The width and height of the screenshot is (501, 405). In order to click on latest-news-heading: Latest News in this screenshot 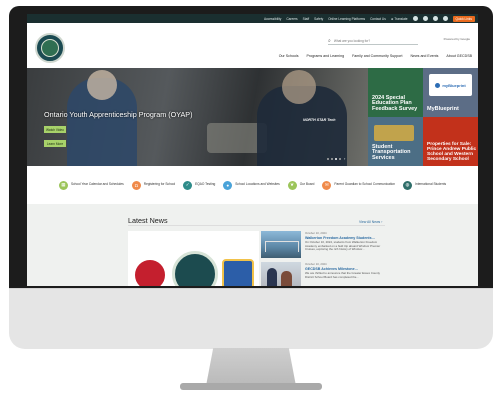, I will do `click(148, 220)`.